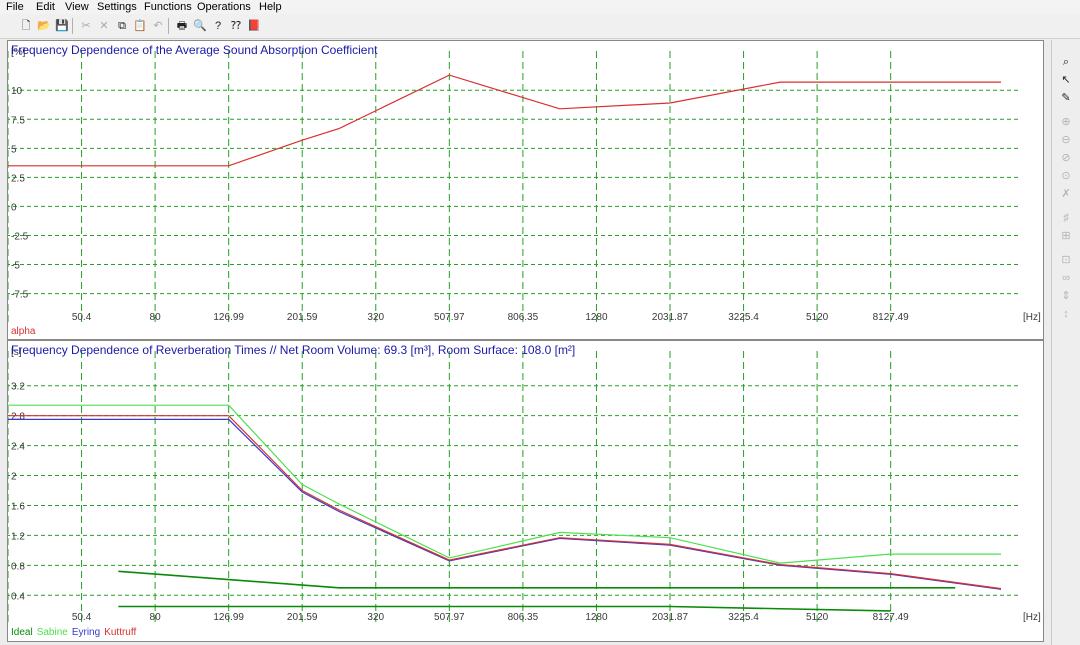  I want to click on y-tick-label: 3.2, so click(18, 387).